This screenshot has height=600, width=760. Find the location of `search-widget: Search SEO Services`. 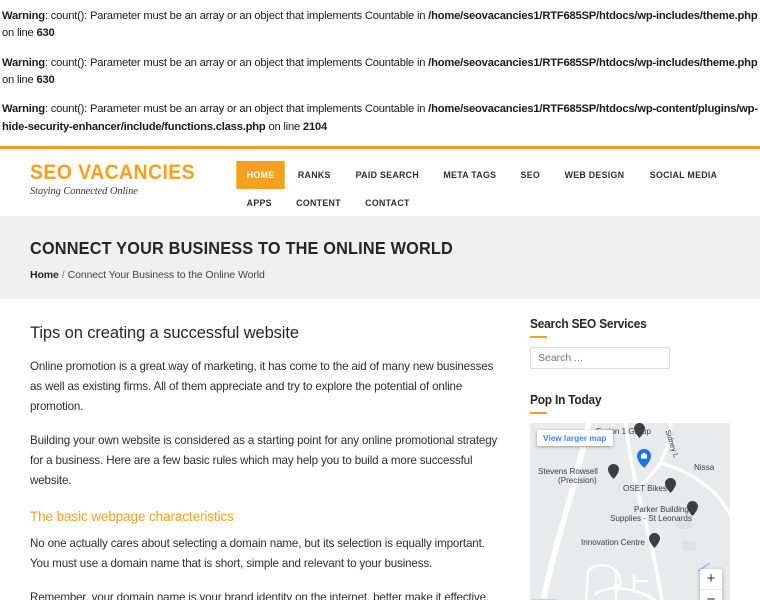

search-widget: Search SEO Services is located at coordinates (635, 343).